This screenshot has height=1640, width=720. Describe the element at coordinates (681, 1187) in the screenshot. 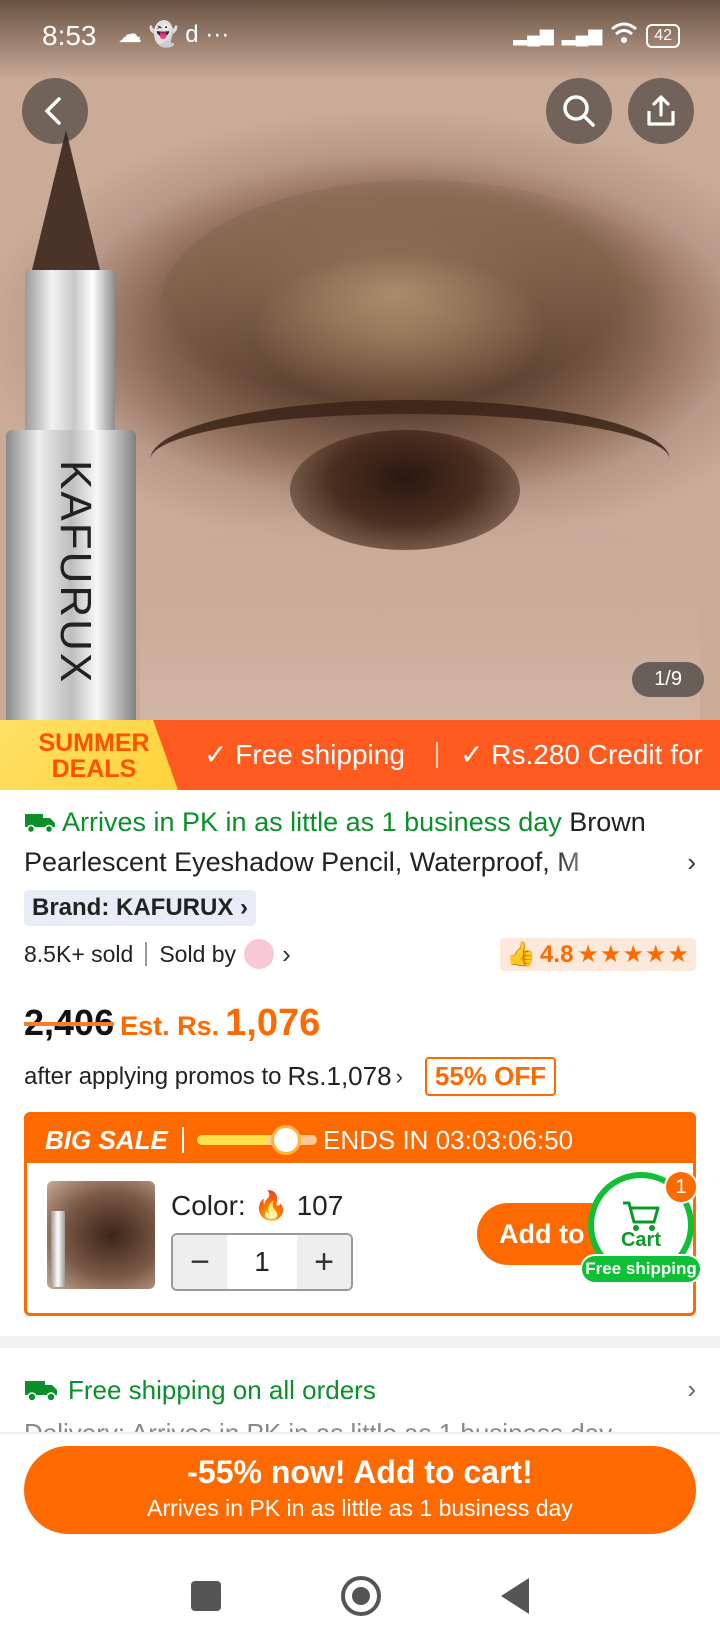

I see `cart-count-badge: 1` at that location.